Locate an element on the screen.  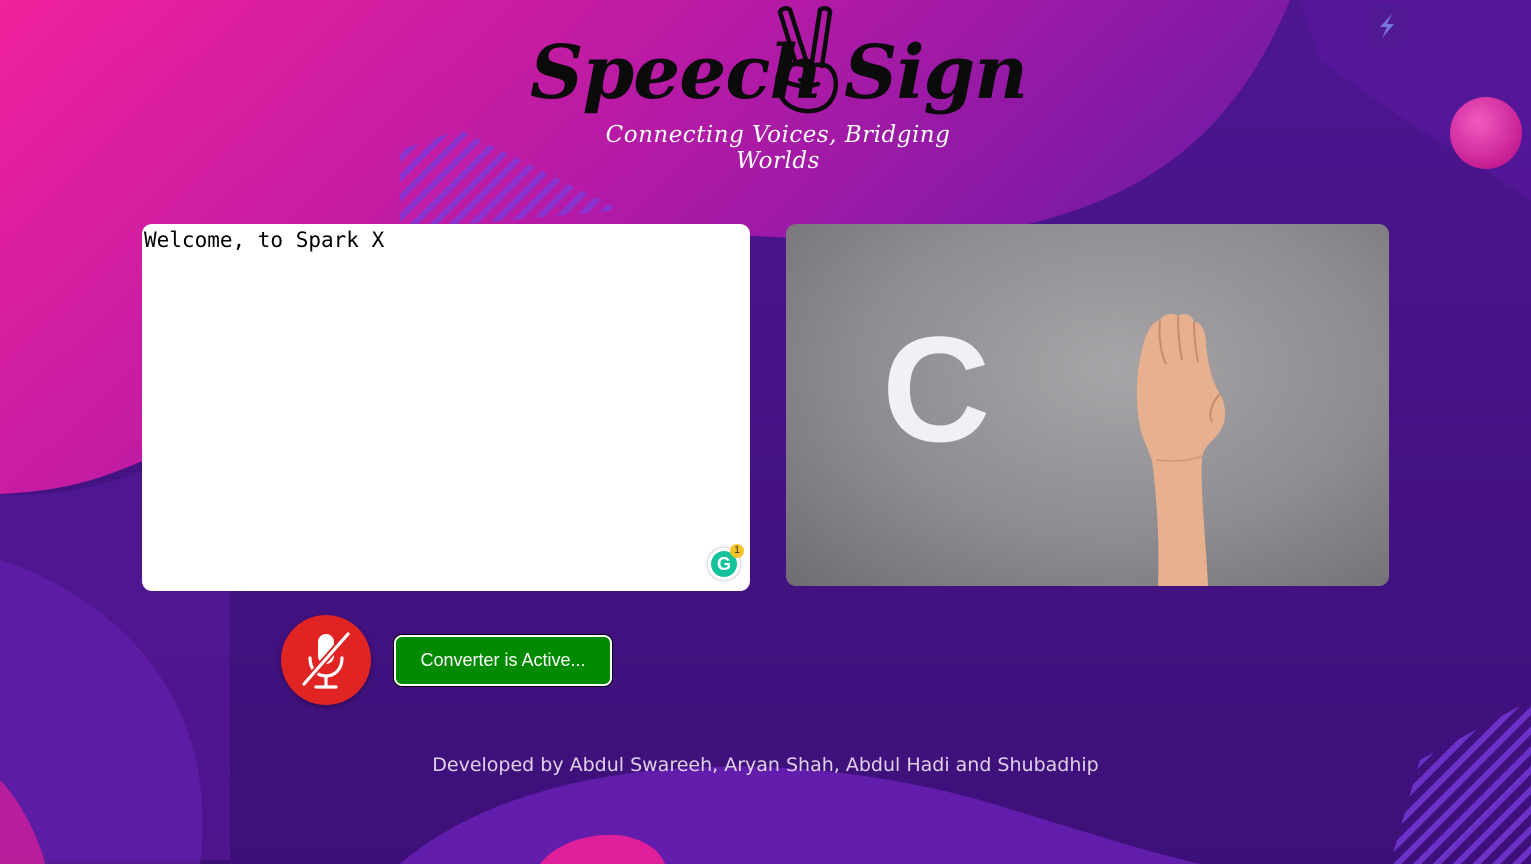
extension-icon is located at coordinates (1387, 26).